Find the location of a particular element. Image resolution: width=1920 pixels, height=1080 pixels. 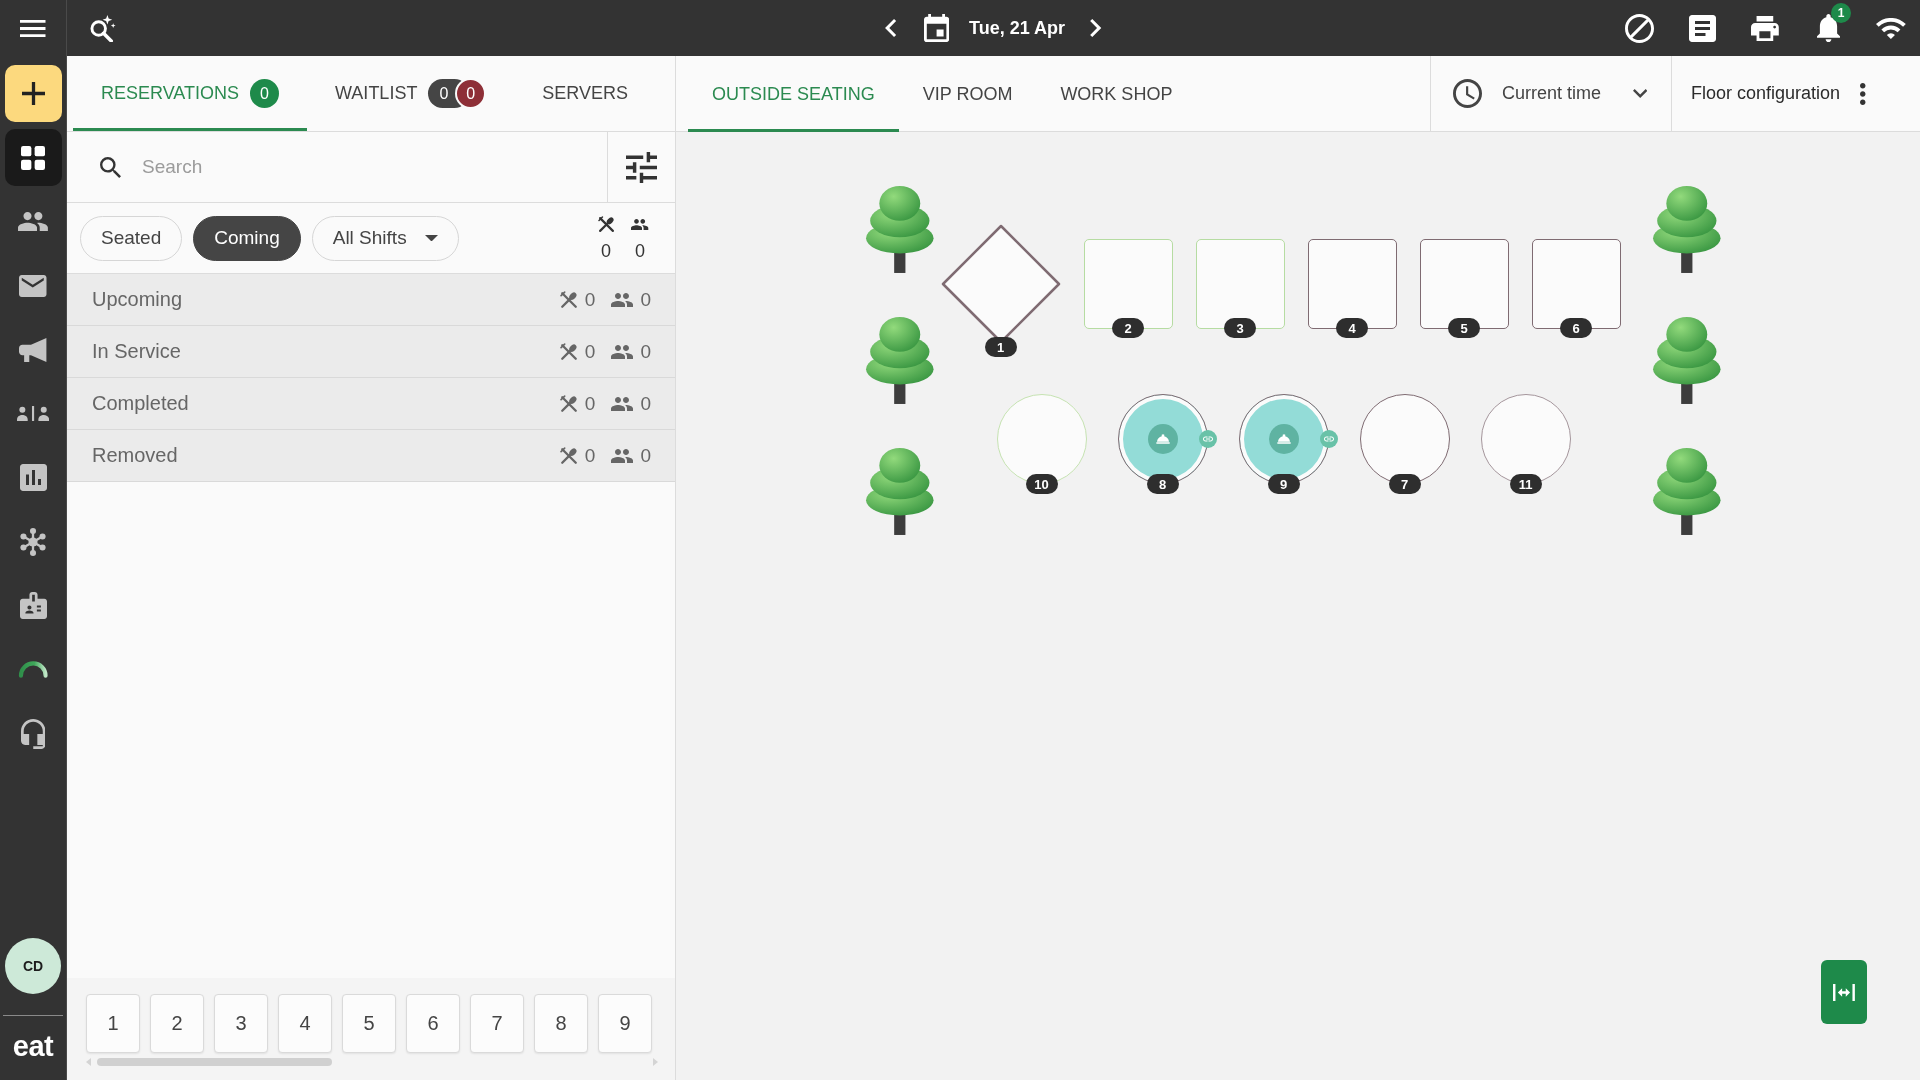

printer-icon is located at coordinates (1765, 28).